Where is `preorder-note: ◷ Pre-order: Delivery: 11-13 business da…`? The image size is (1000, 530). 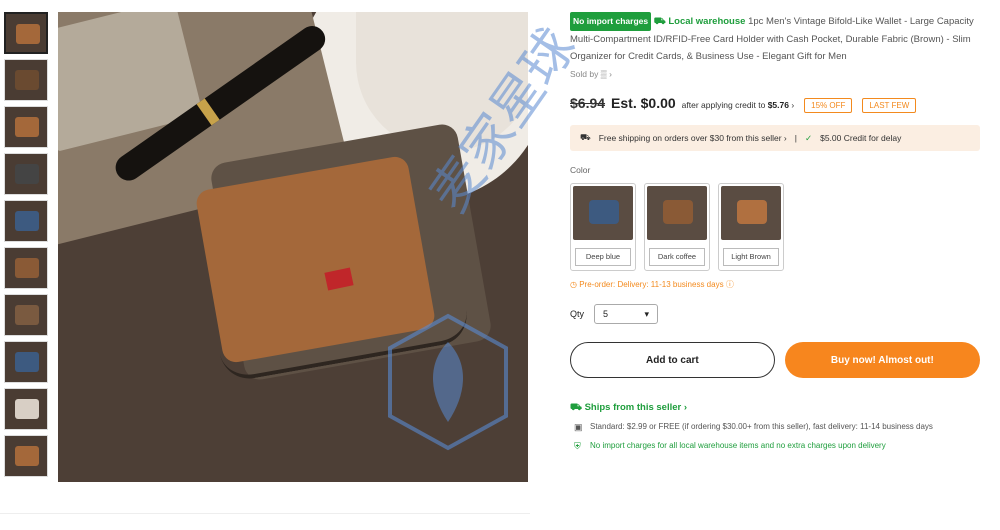 preorder-note: ◷ Pre-order: Delivery: 11-13 business da… is located at coordinates (652, 284).